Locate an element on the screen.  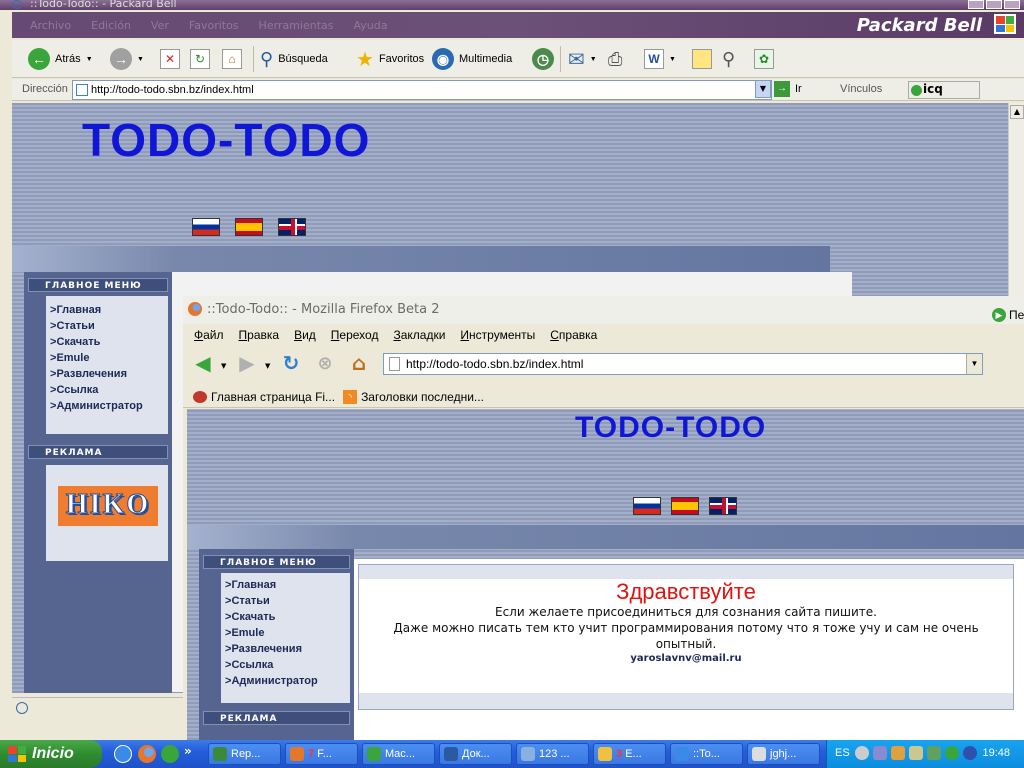
mail-icon: ✉ is located at coordinates (576, 59).